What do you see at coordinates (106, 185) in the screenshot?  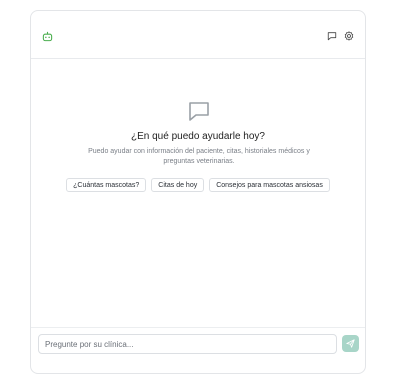 I see `suggestion-pet-count: ¿Cuántas mascotas?` at bounding box center [106, 185].